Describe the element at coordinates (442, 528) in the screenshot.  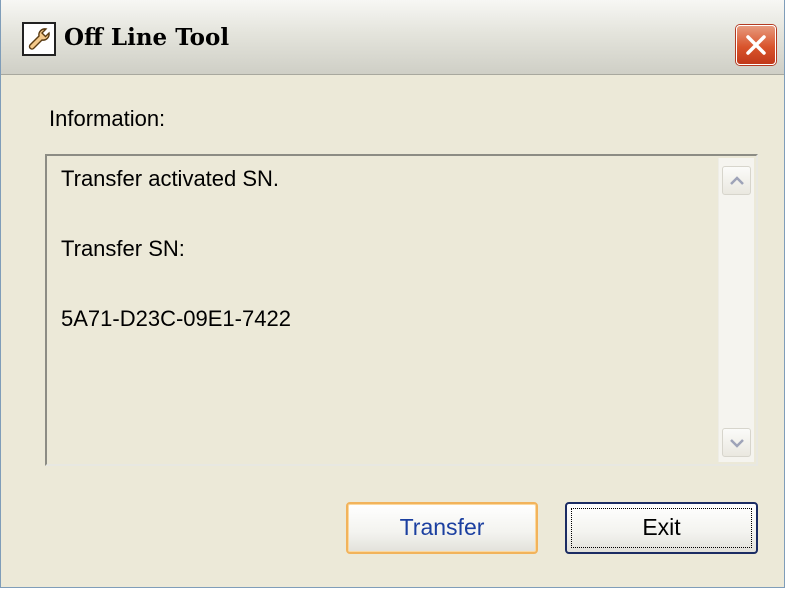
I see `transfer-button: Transfer` at that location.